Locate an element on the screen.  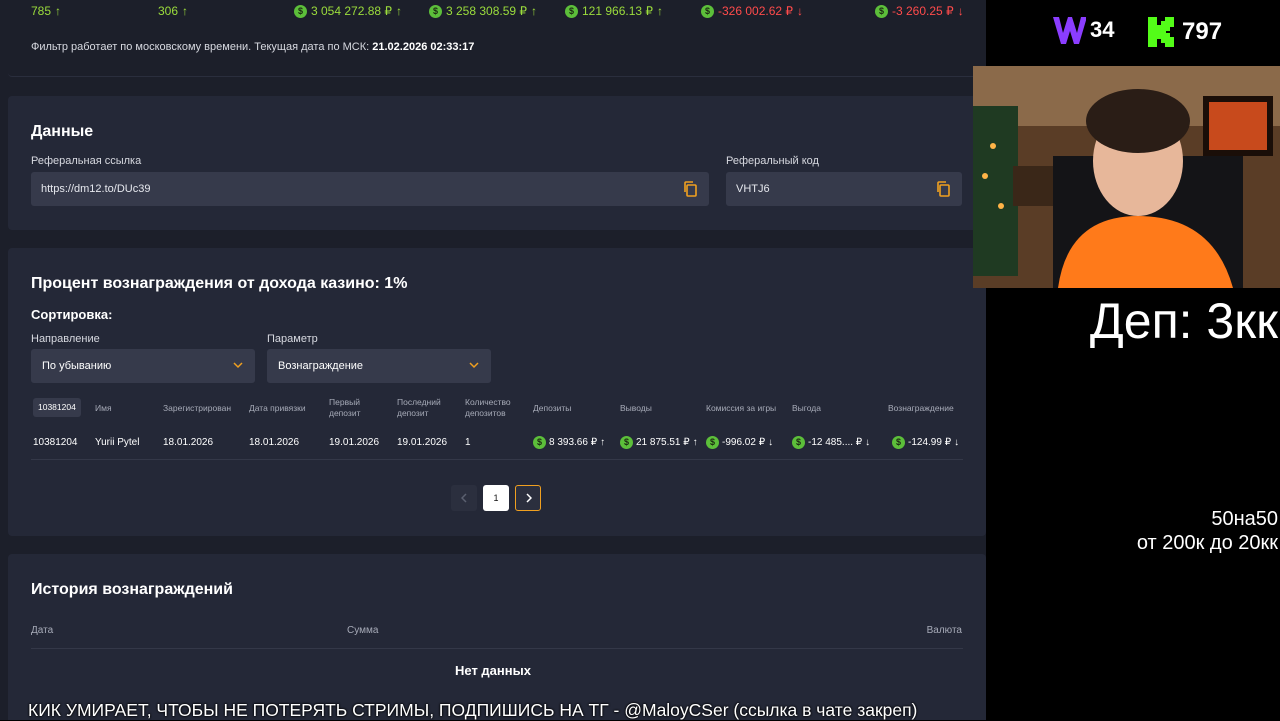
w-counter: 34 is located at coordinates (1083, 30).